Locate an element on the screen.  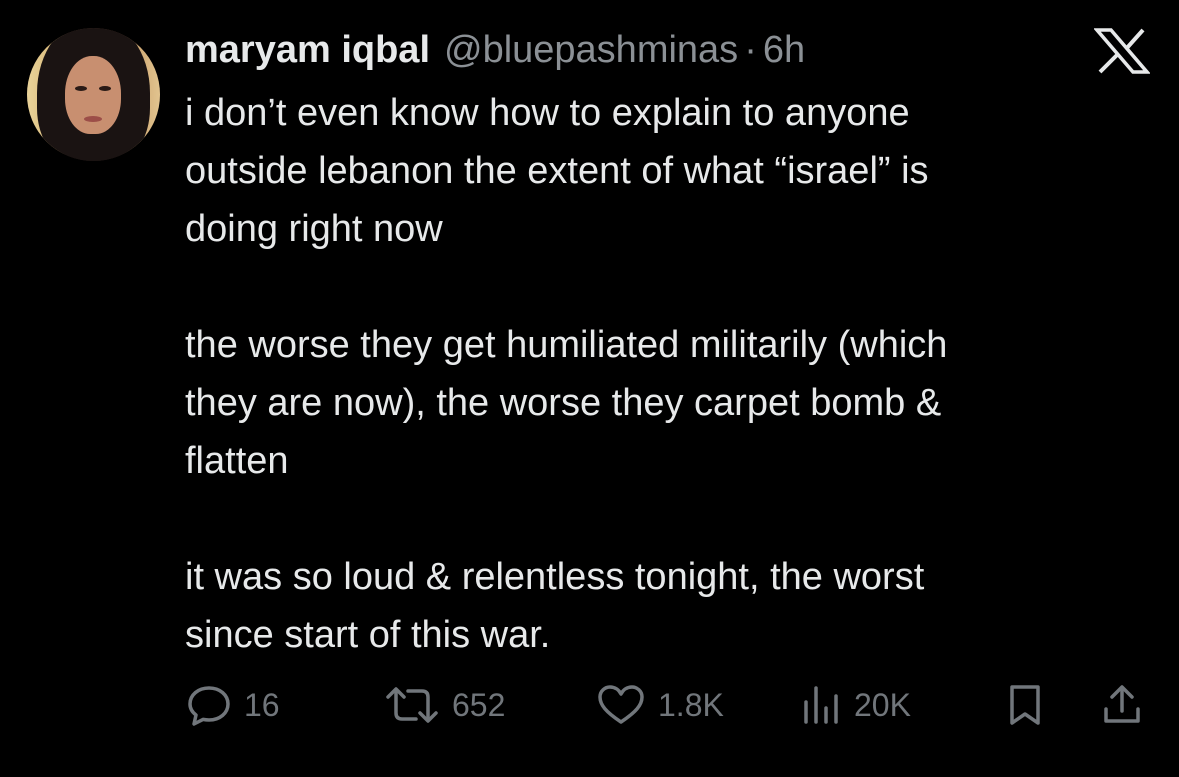
avatar is located at coordinates (93, 94).